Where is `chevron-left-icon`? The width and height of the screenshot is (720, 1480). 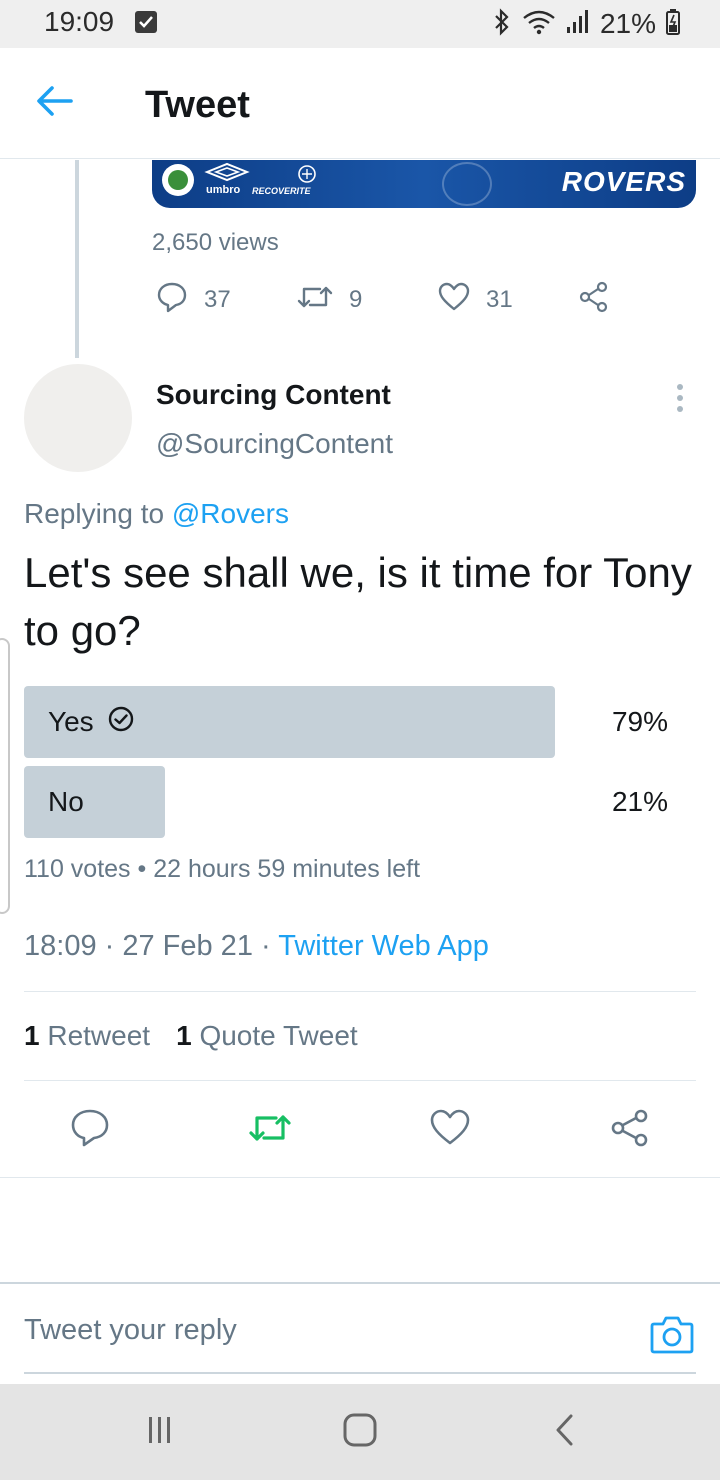
chevron-left-icon is located at coordinates (564, 1432).